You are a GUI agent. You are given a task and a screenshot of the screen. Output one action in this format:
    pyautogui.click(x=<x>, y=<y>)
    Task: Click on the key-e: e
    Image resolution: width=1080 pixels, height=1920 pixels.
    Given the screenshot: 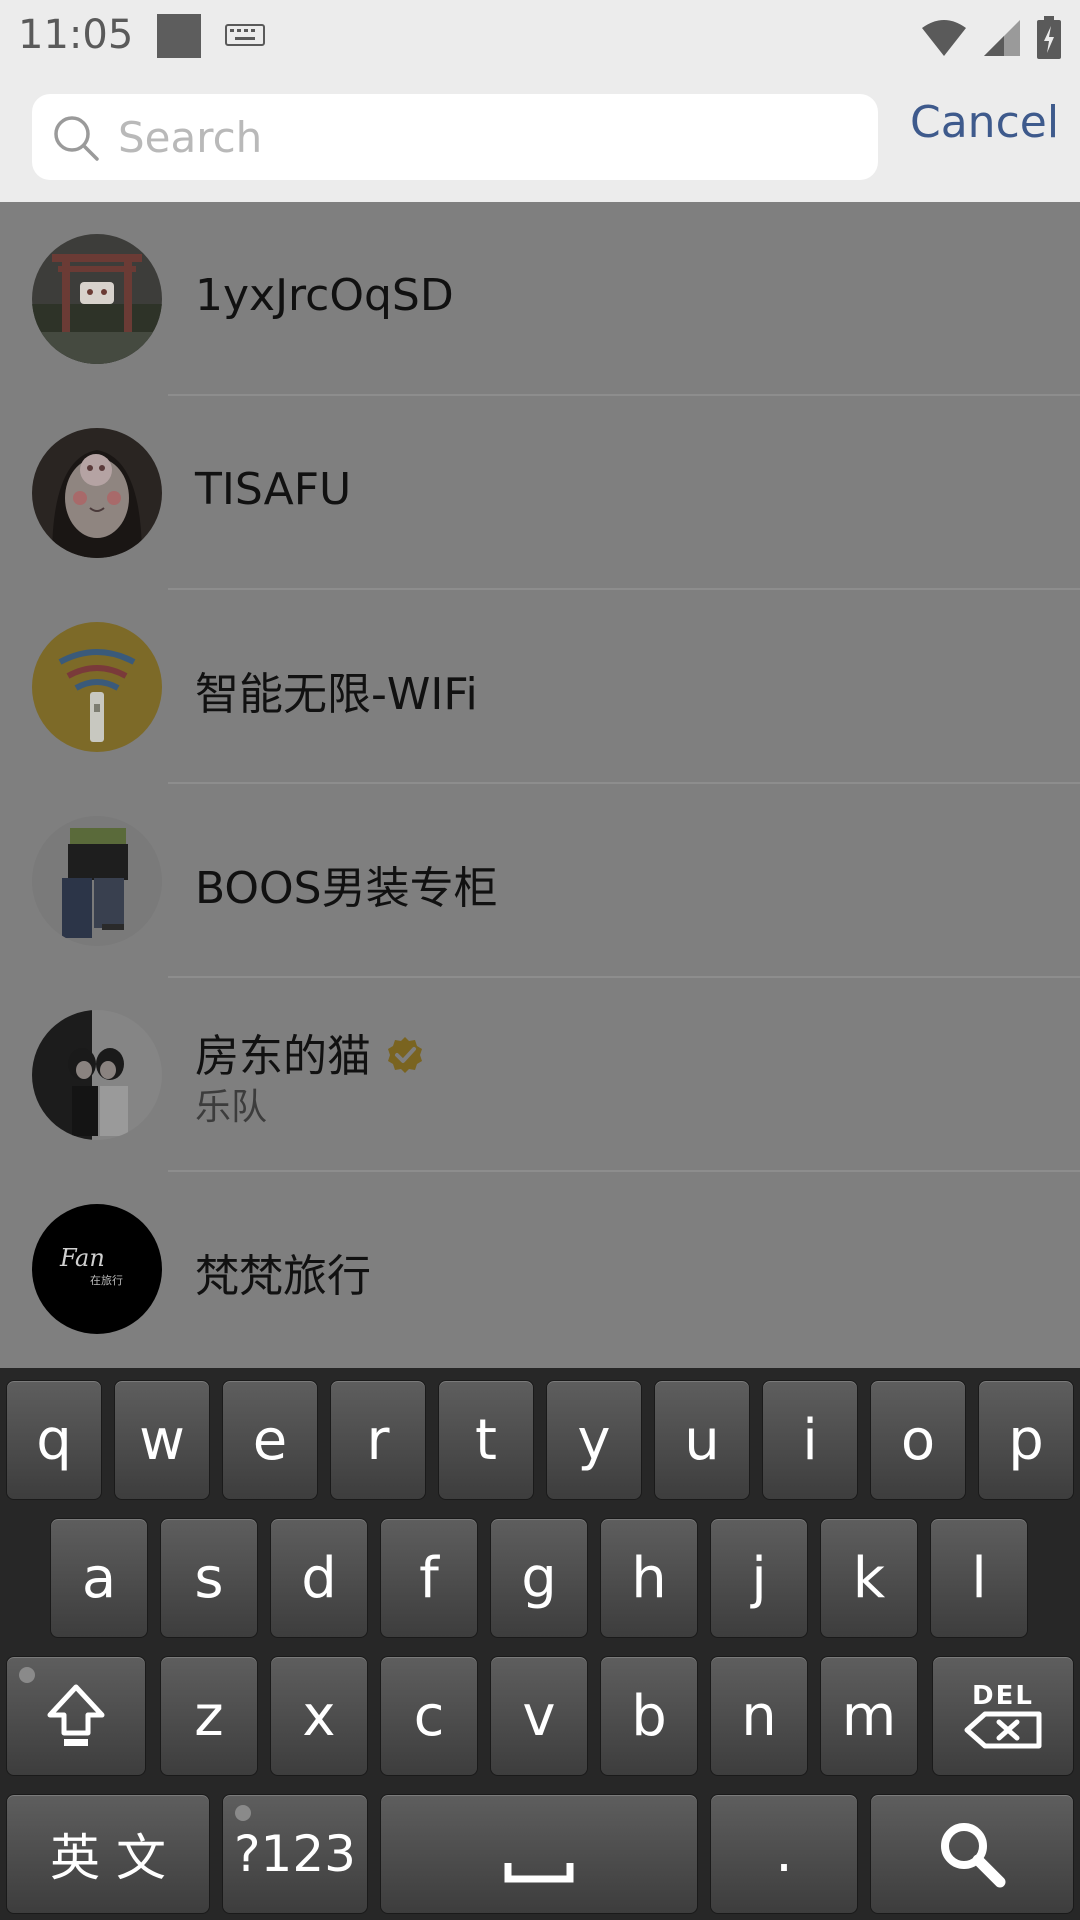 What is the action you would take?
    pyautogui.click(x=270, y=1440)
    